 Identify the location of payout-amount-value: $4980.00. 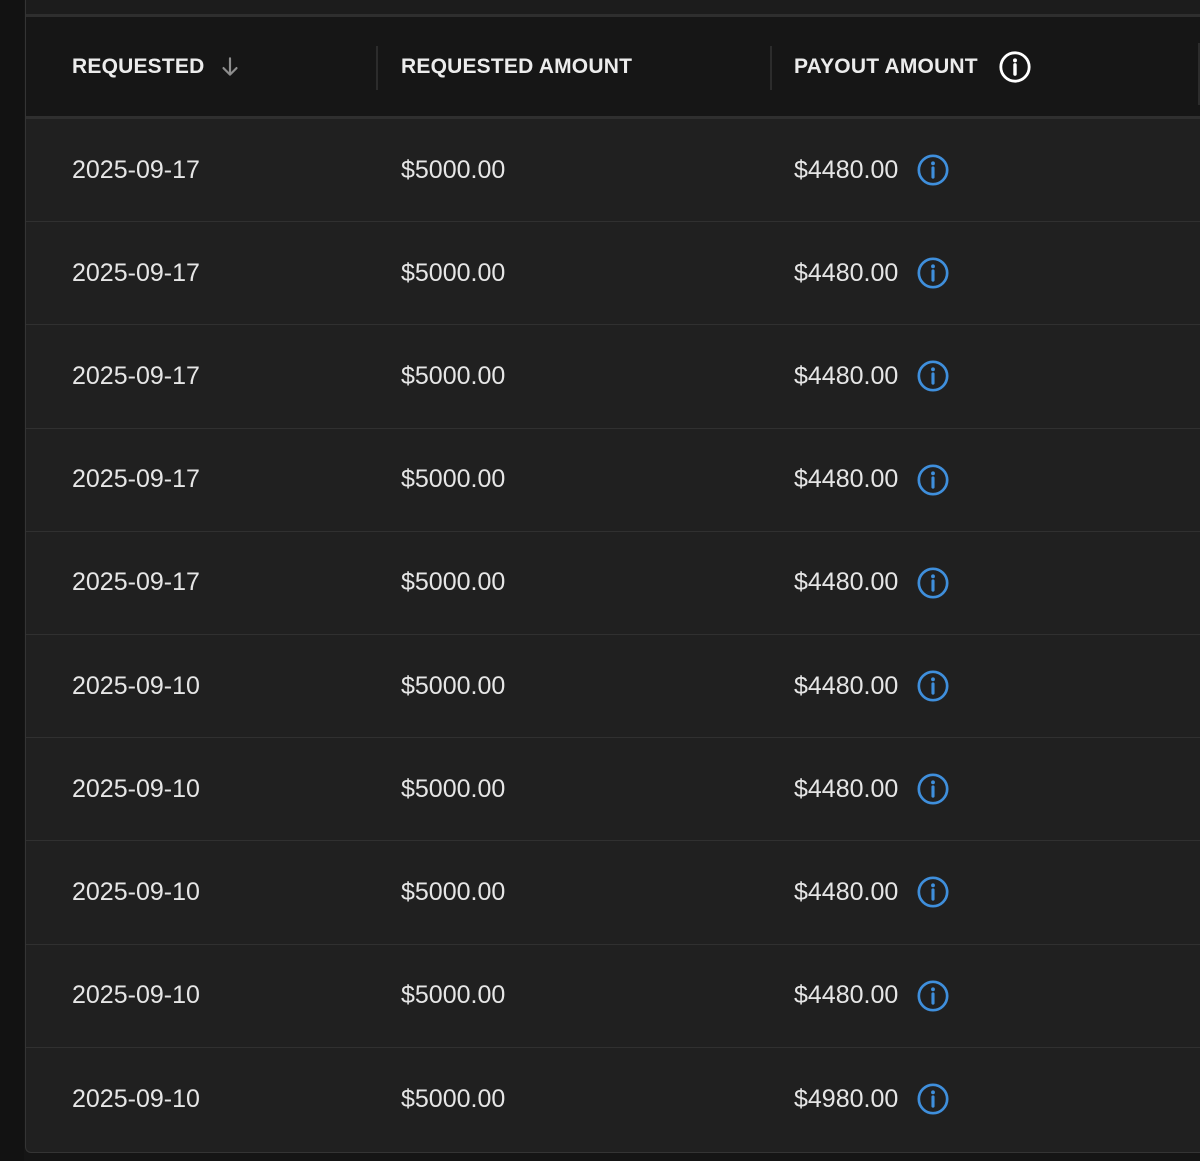
(846, 1098).